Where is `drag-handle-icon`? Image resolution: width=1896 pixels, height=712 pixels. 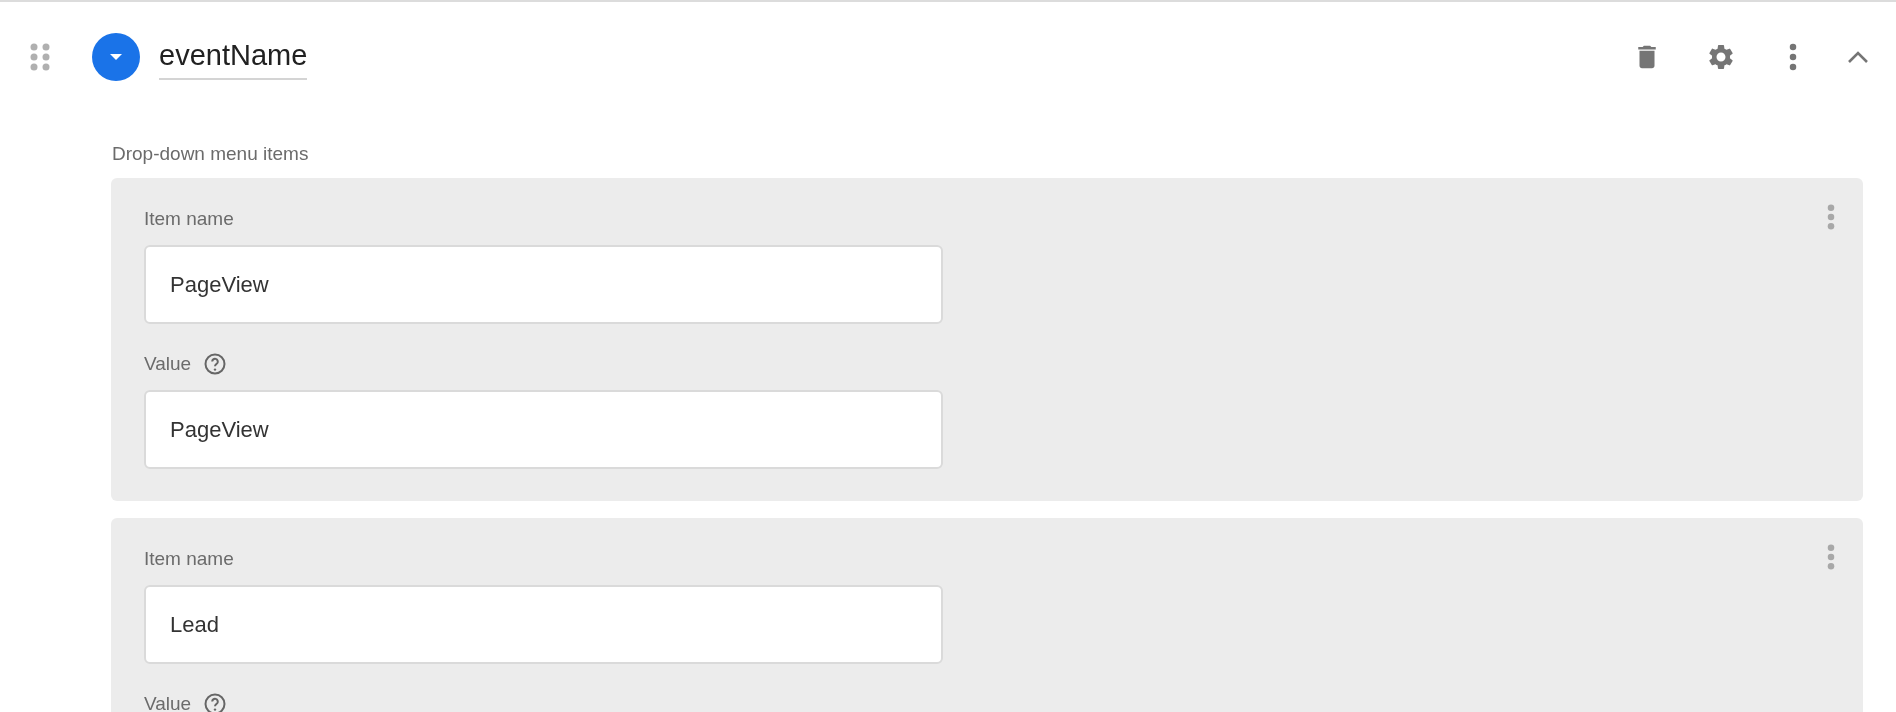
drag-handle-icon is located at coordinates (40, 57).